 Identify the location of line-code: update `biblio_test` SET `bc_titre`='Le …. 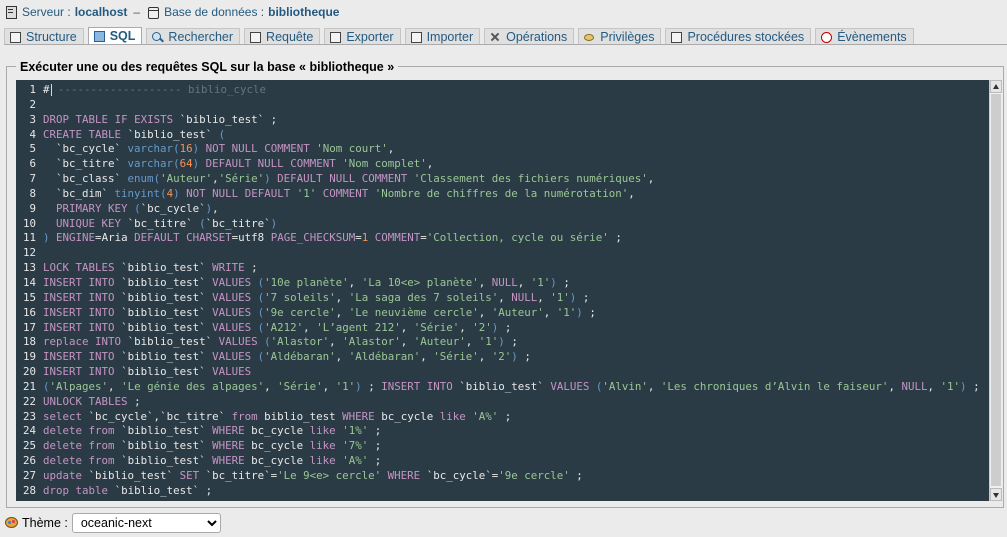
(313, 475).